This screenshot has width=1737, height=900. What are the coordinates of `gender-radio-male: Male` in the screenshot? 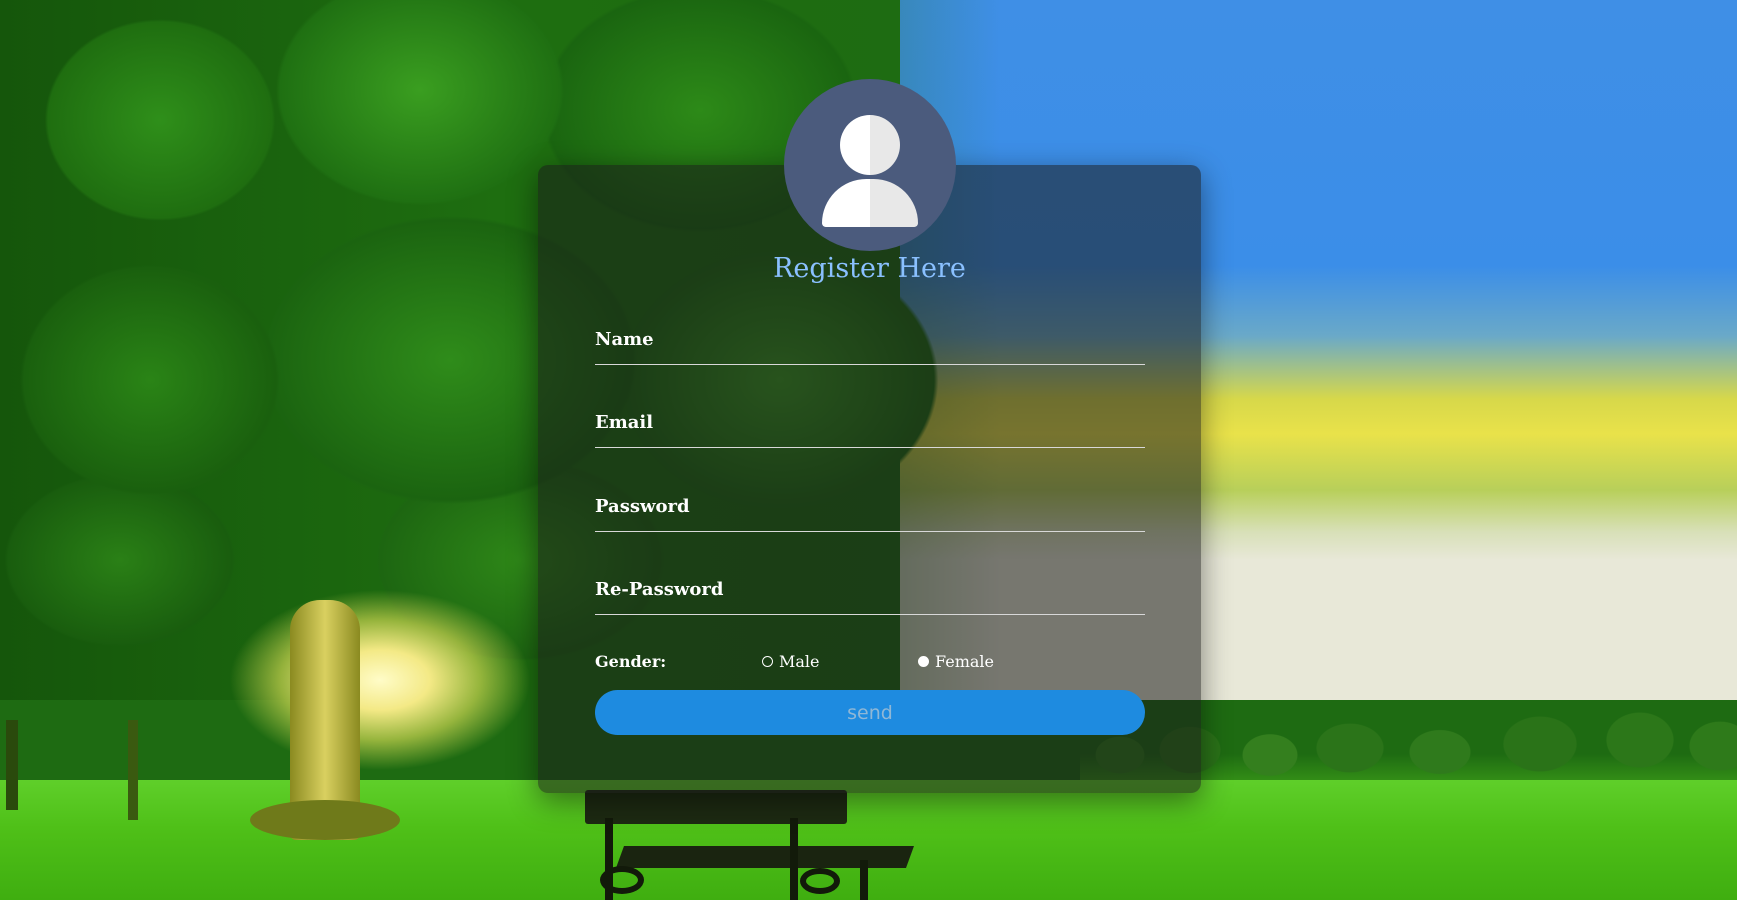 It's located at (791, 661).